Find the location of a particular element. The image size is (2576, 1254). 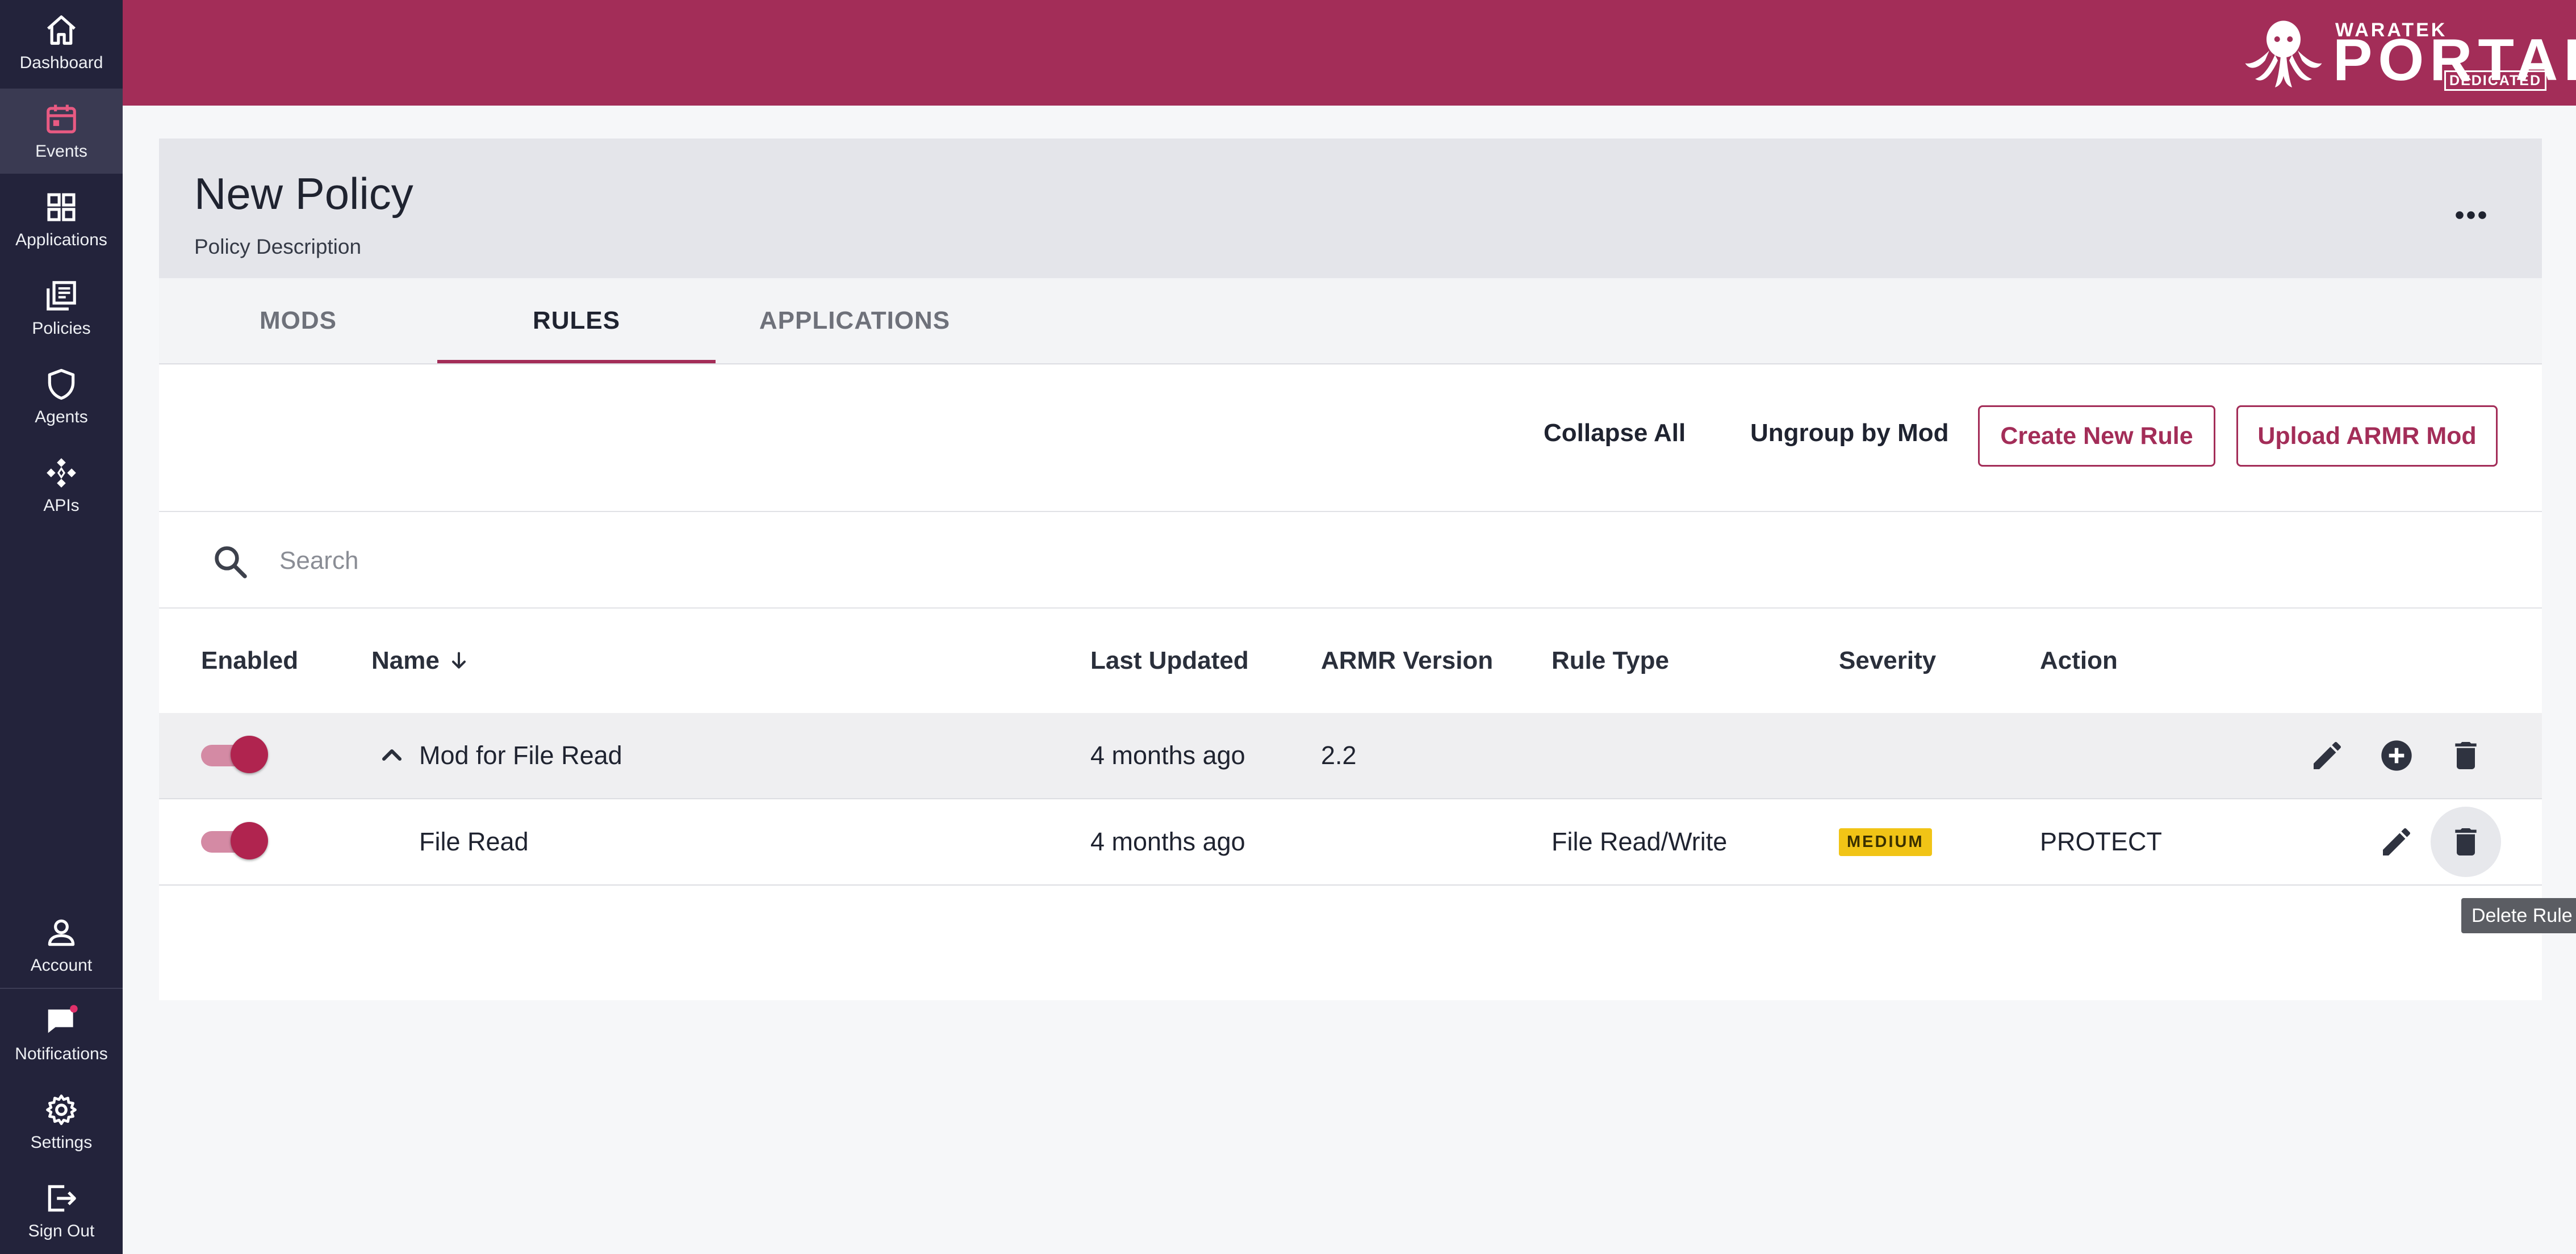

sidebar-item-agents: Agents is located at coordinates (61, 396).